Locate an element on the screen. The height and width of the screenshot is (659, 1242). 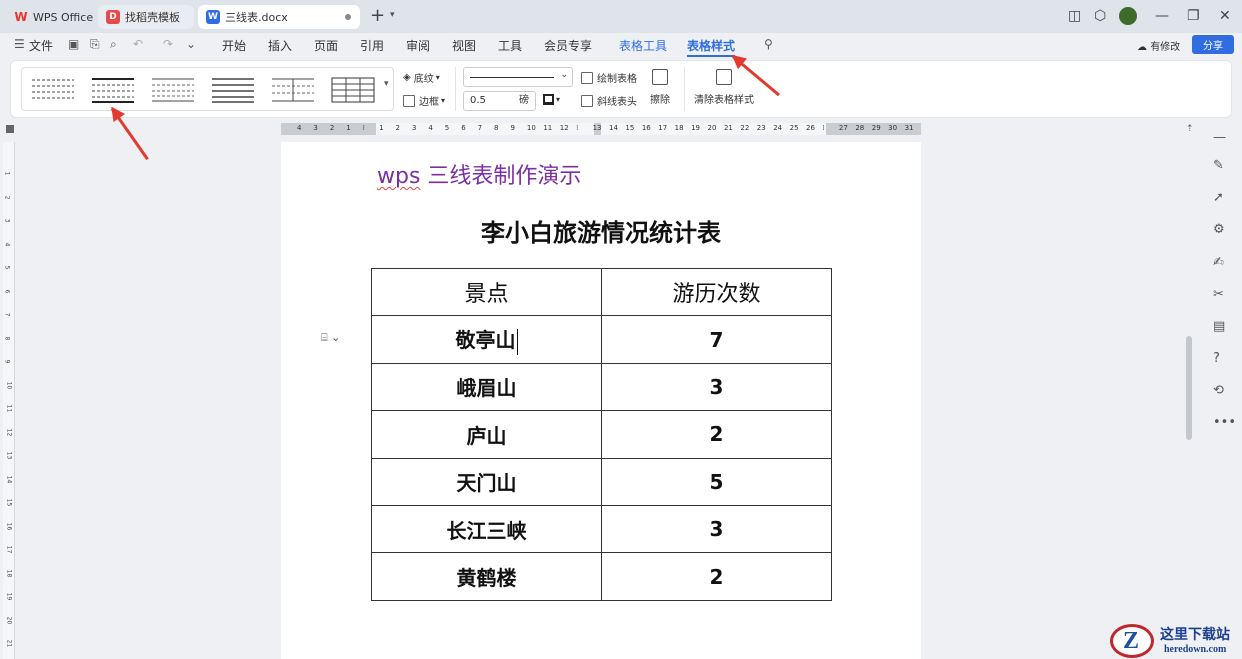
hamburger-icon: ☰ is located at coordinates (19, 44).